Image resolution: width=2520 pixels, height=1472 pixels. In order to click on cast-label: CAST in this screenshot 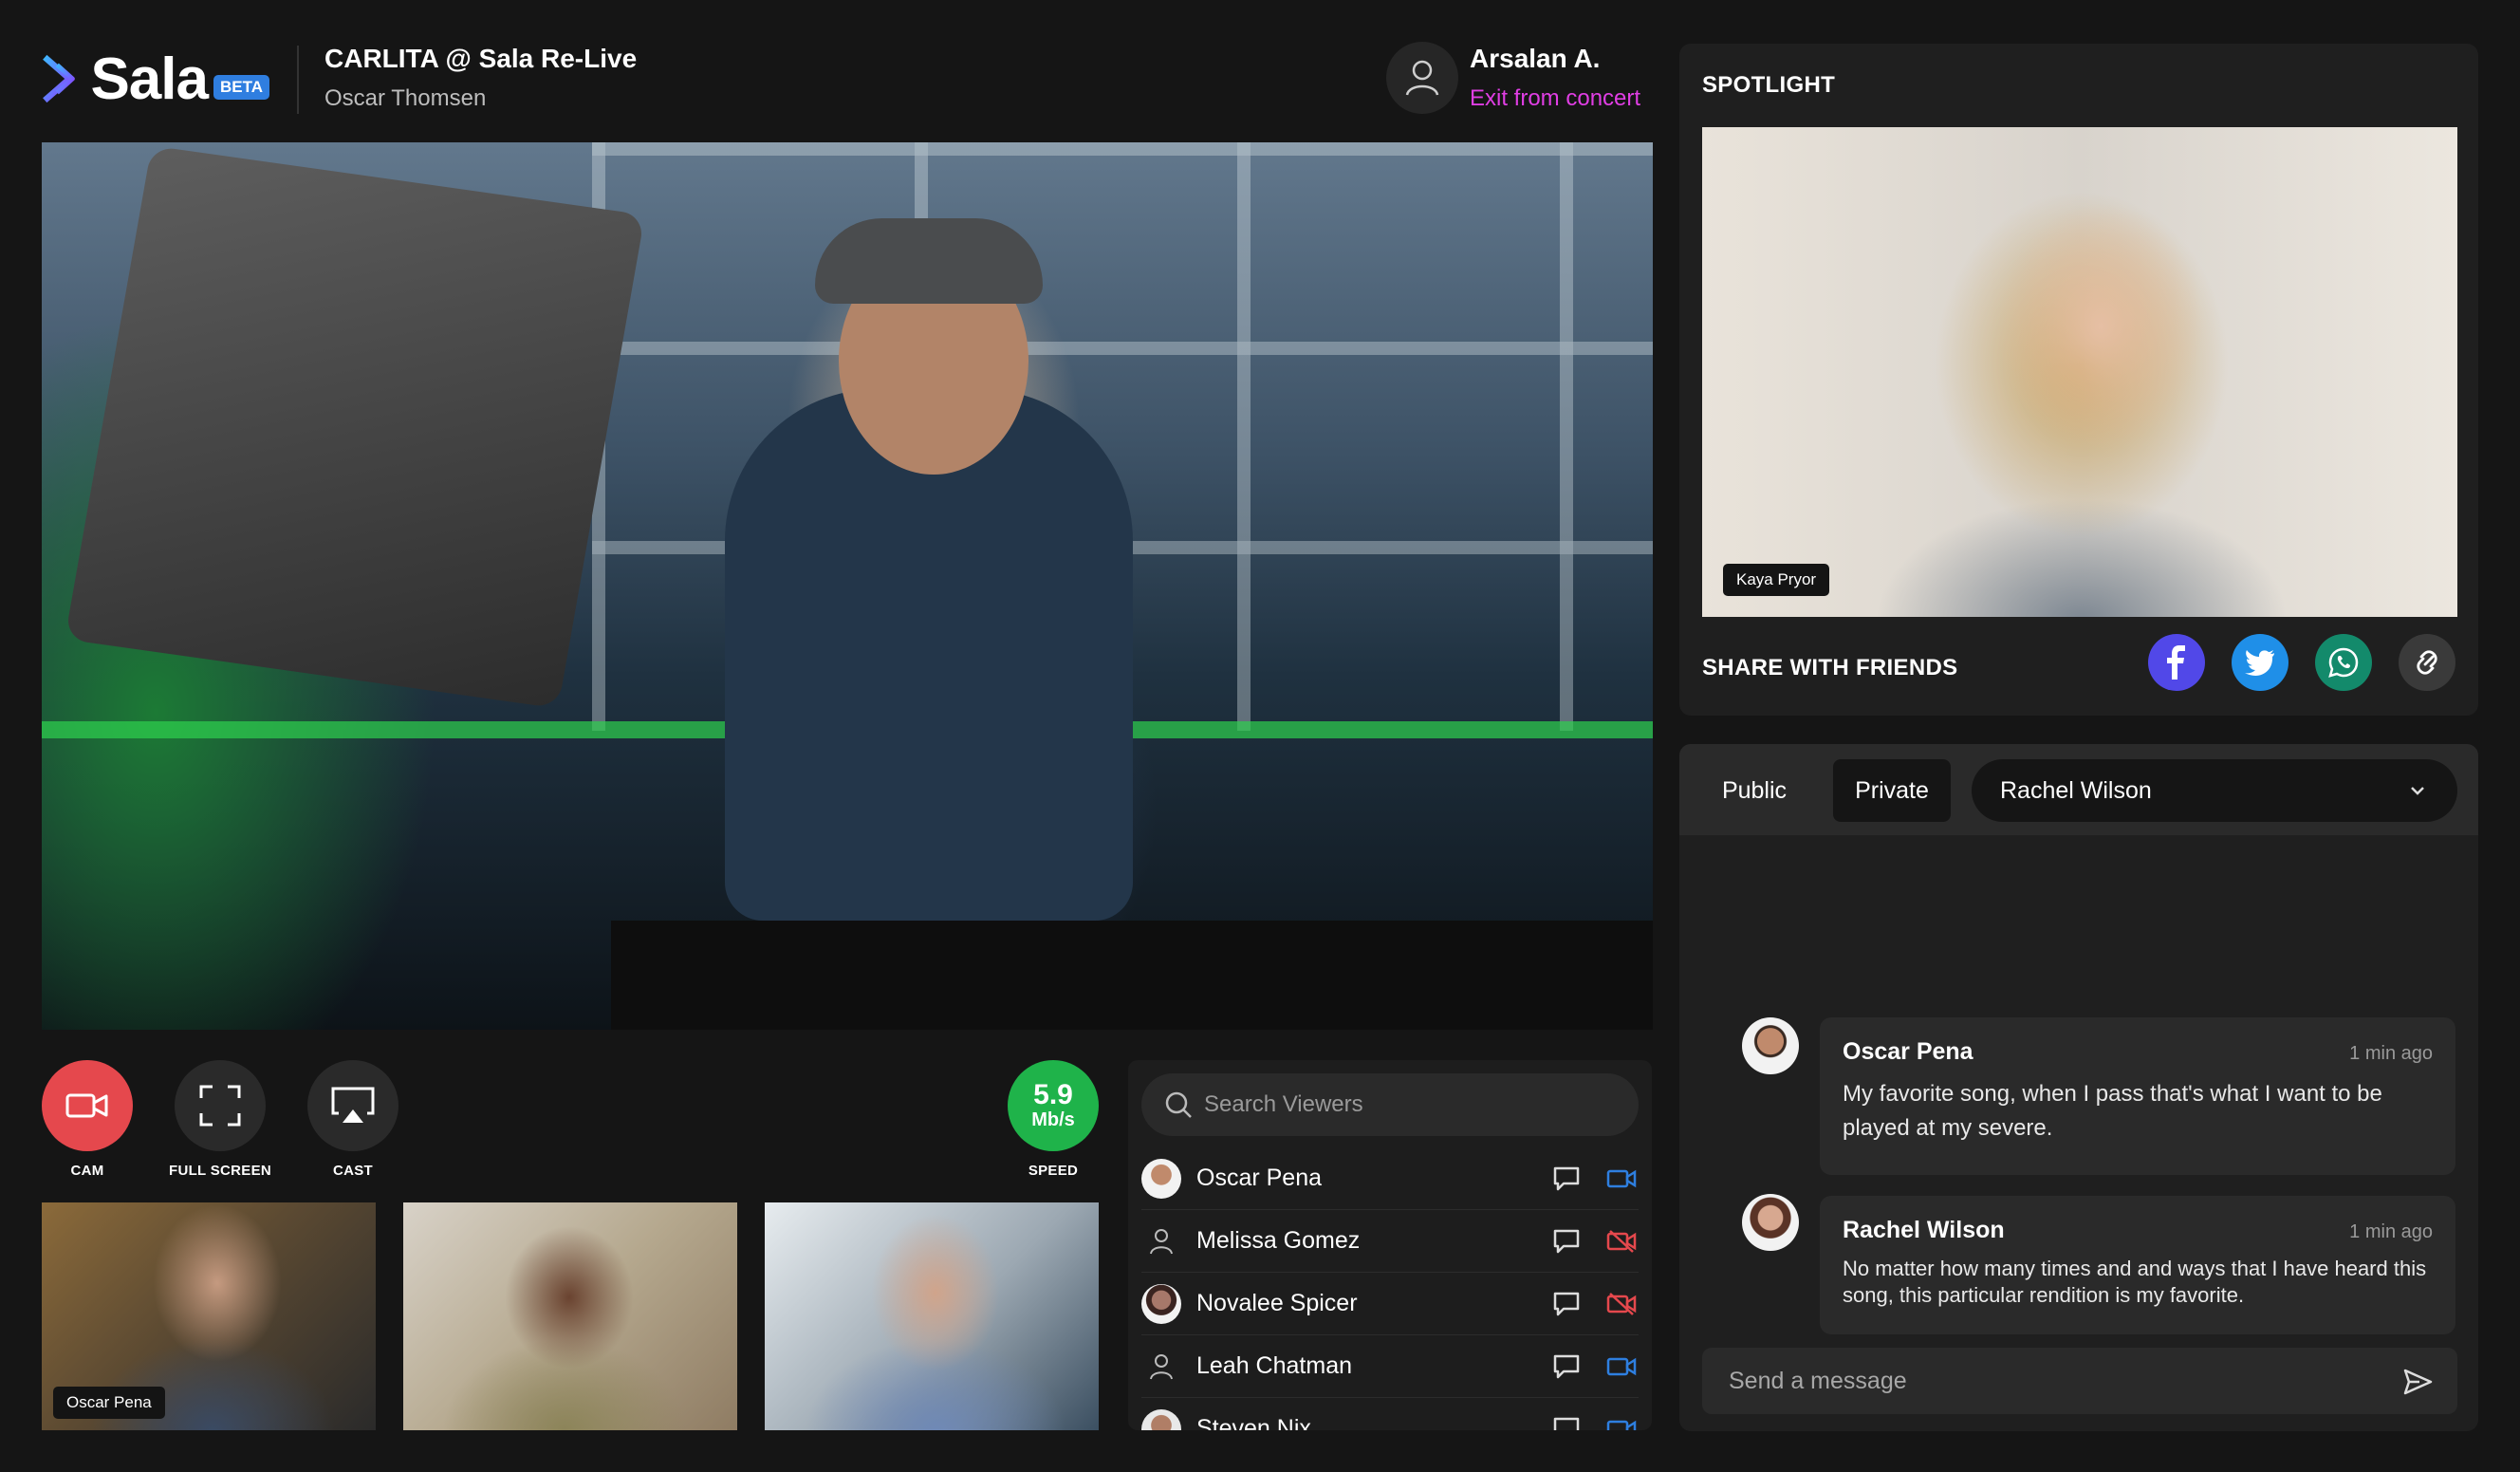, I will do `click(353, 1171)`.